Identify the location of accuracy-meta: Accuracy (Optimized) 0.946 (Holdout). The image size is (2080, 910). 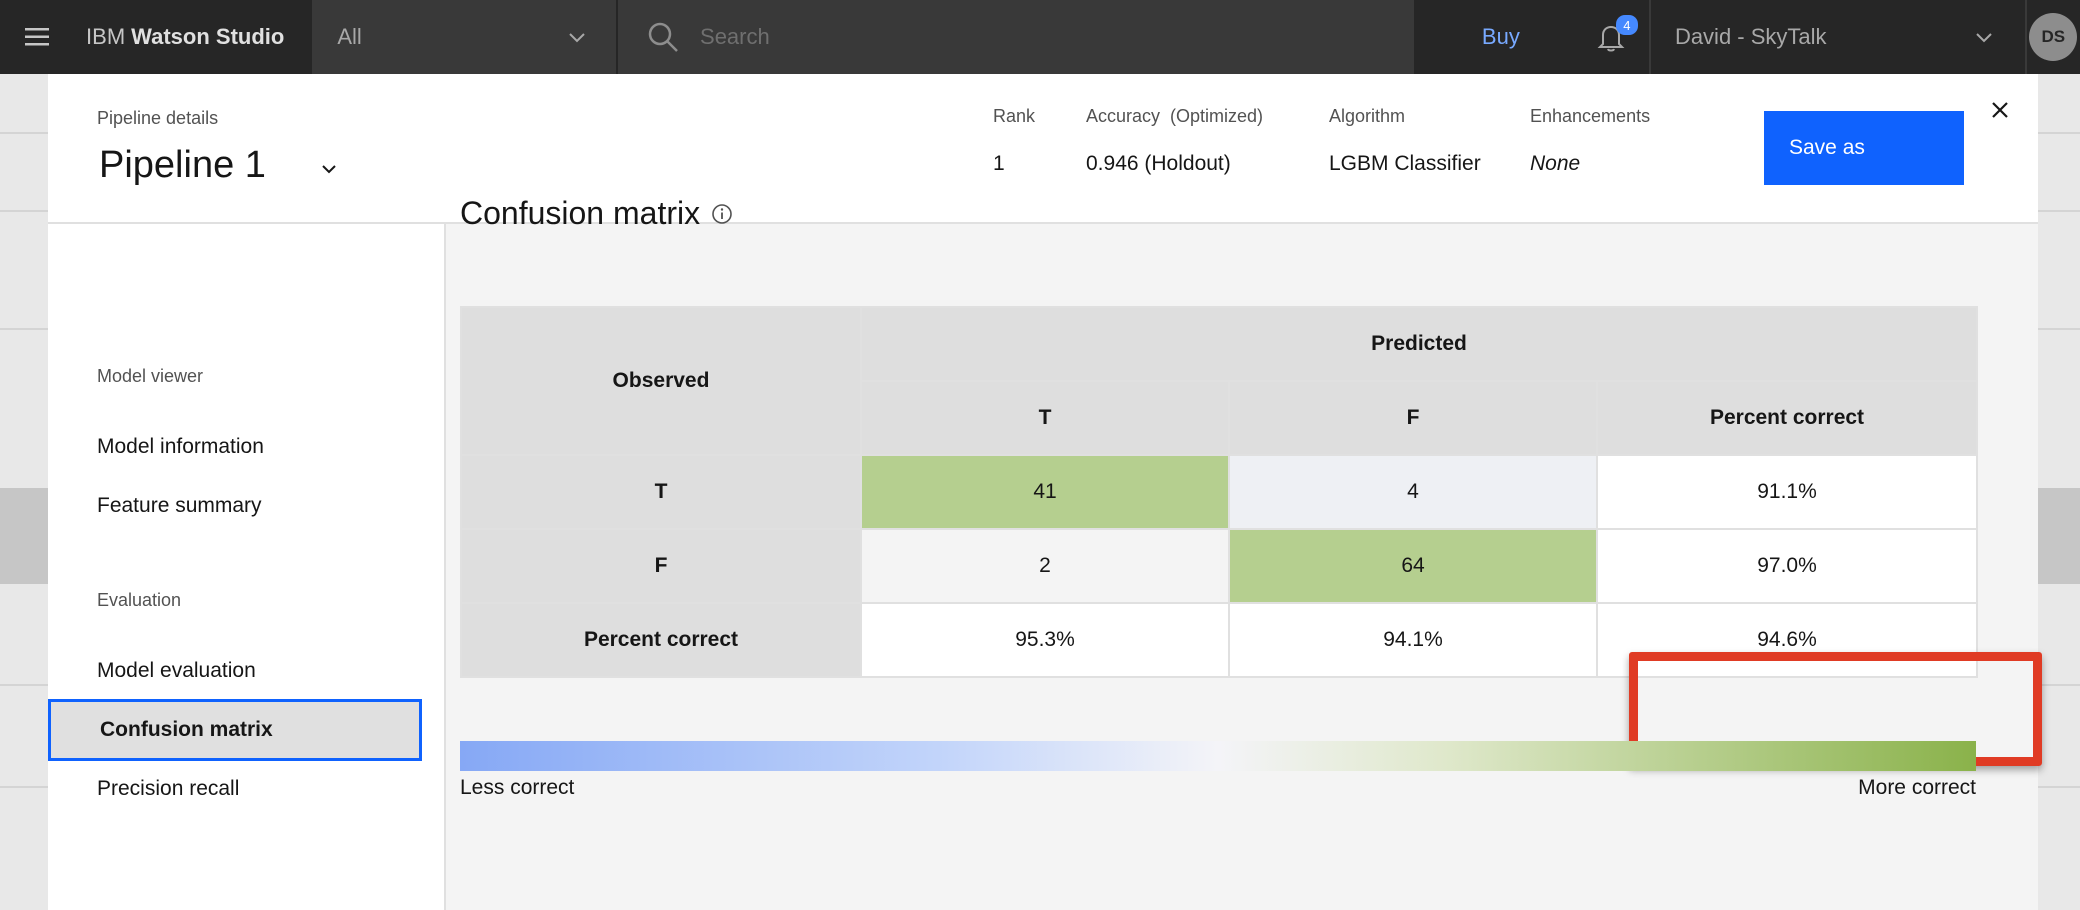
(1174, 141).